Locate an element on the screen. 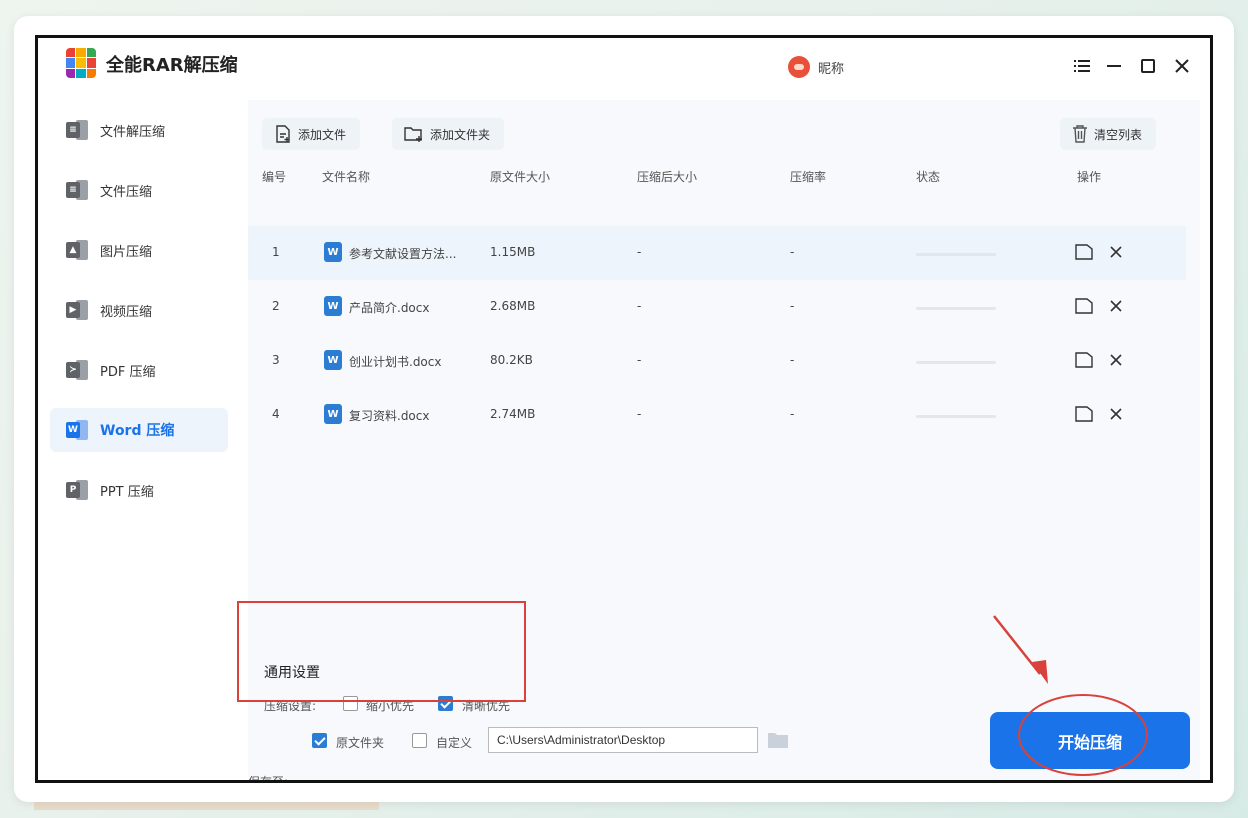  sidebar-item-file-compress: ≡ 文件压缩 is located at coordinates (139, 190).